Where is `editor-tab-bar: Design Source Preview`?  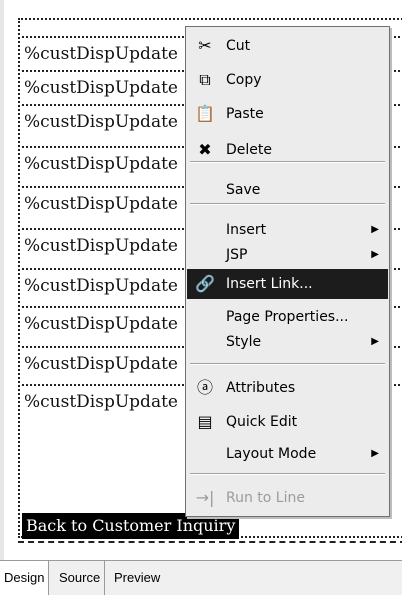 editor-tab-bar: Design Source Preview is located at coordinates (201, 577).